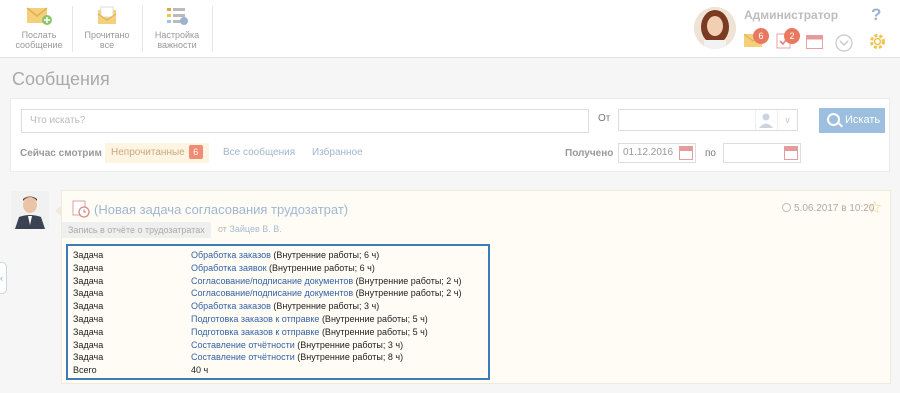  What do you see at coordinates (589, 153) in the screenshot?
I see `received-label: Получено` at bounding box center [589, 153].